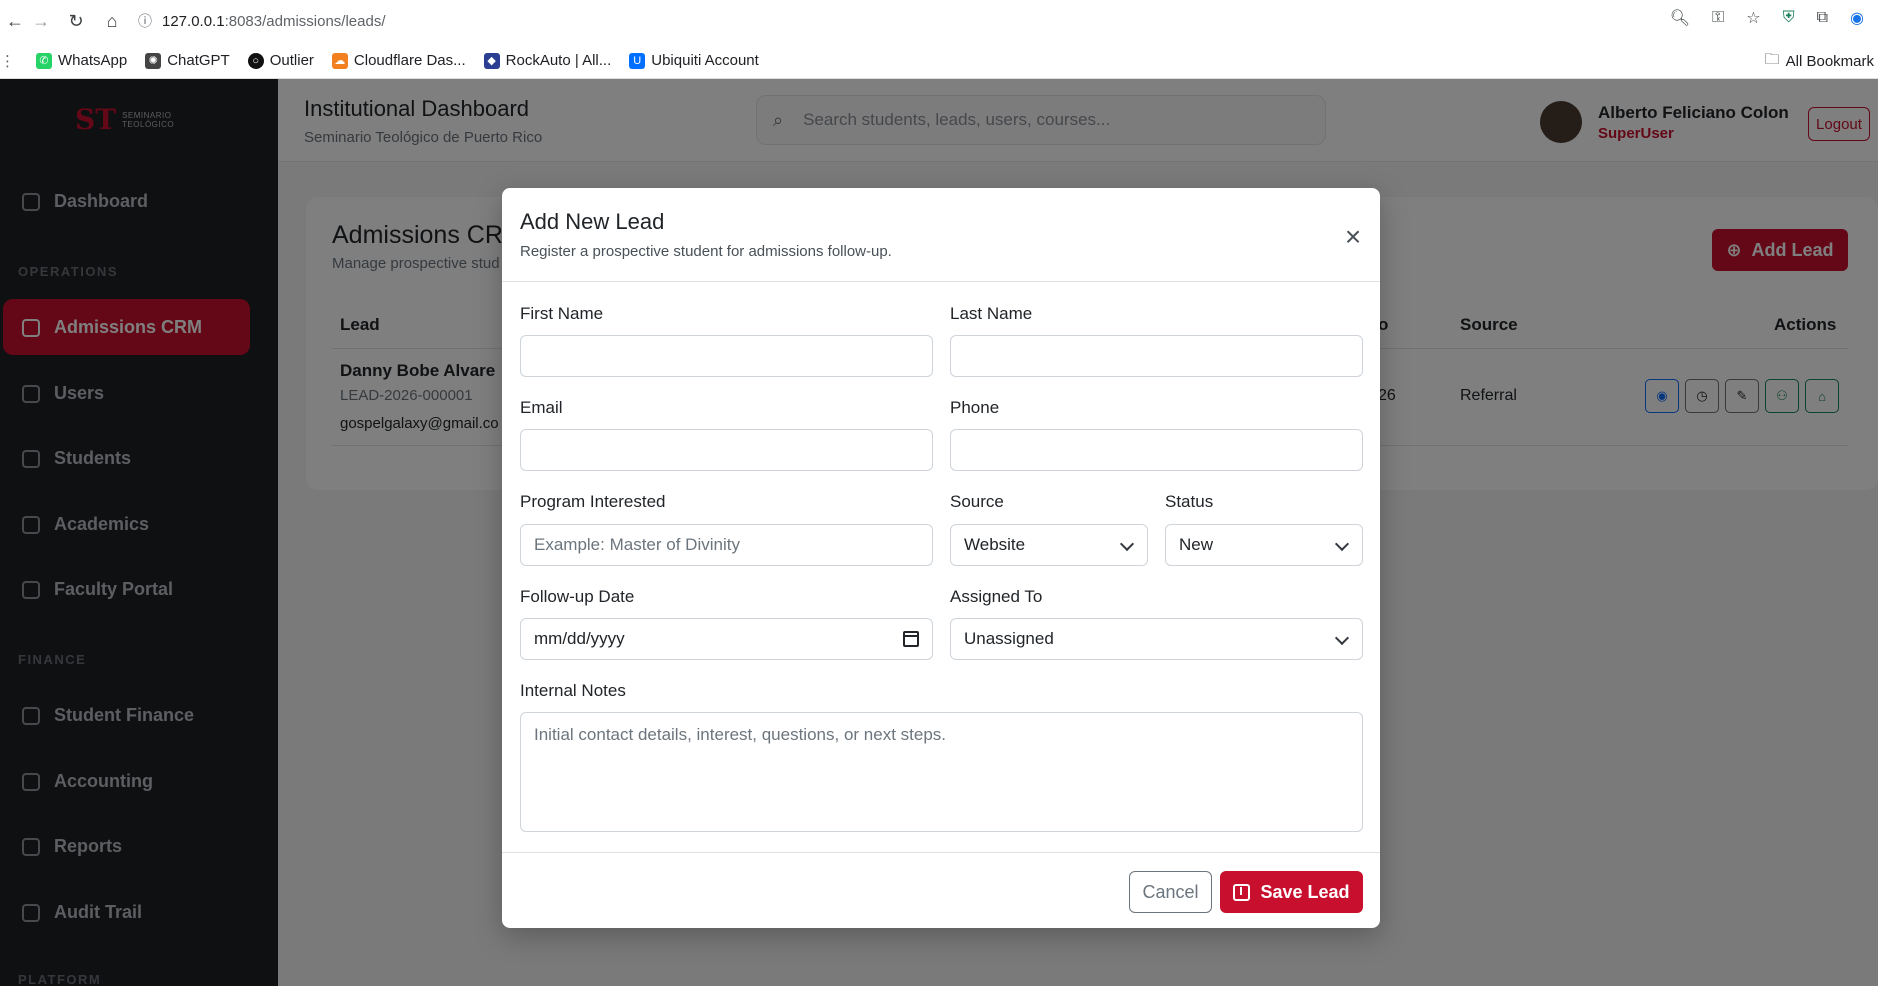  I want to click on password-key-icon: ⚿, so click(1718, 18).